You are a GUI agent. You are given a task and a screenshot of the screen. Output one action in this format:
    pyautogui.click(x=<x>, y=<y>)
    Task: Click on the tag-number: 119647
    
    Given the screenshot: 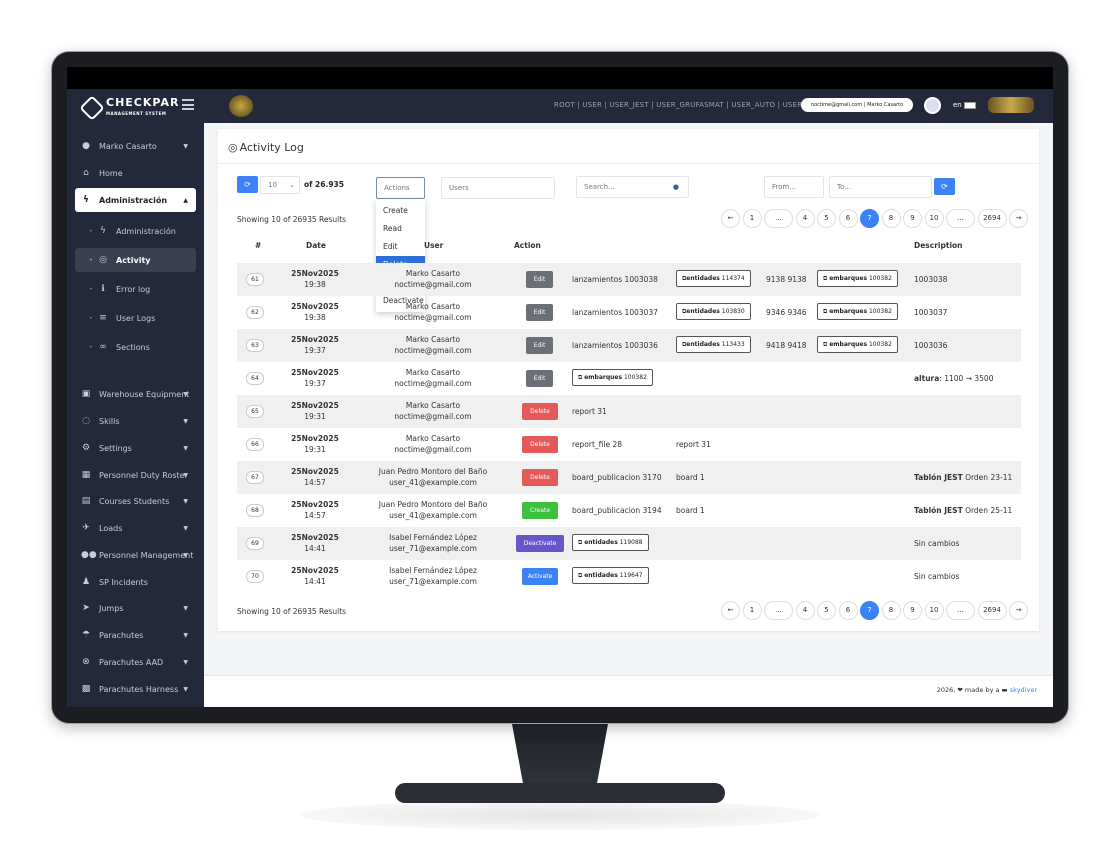 What is the action you would take?
    pyautogui.click(x=631, y=575)
    